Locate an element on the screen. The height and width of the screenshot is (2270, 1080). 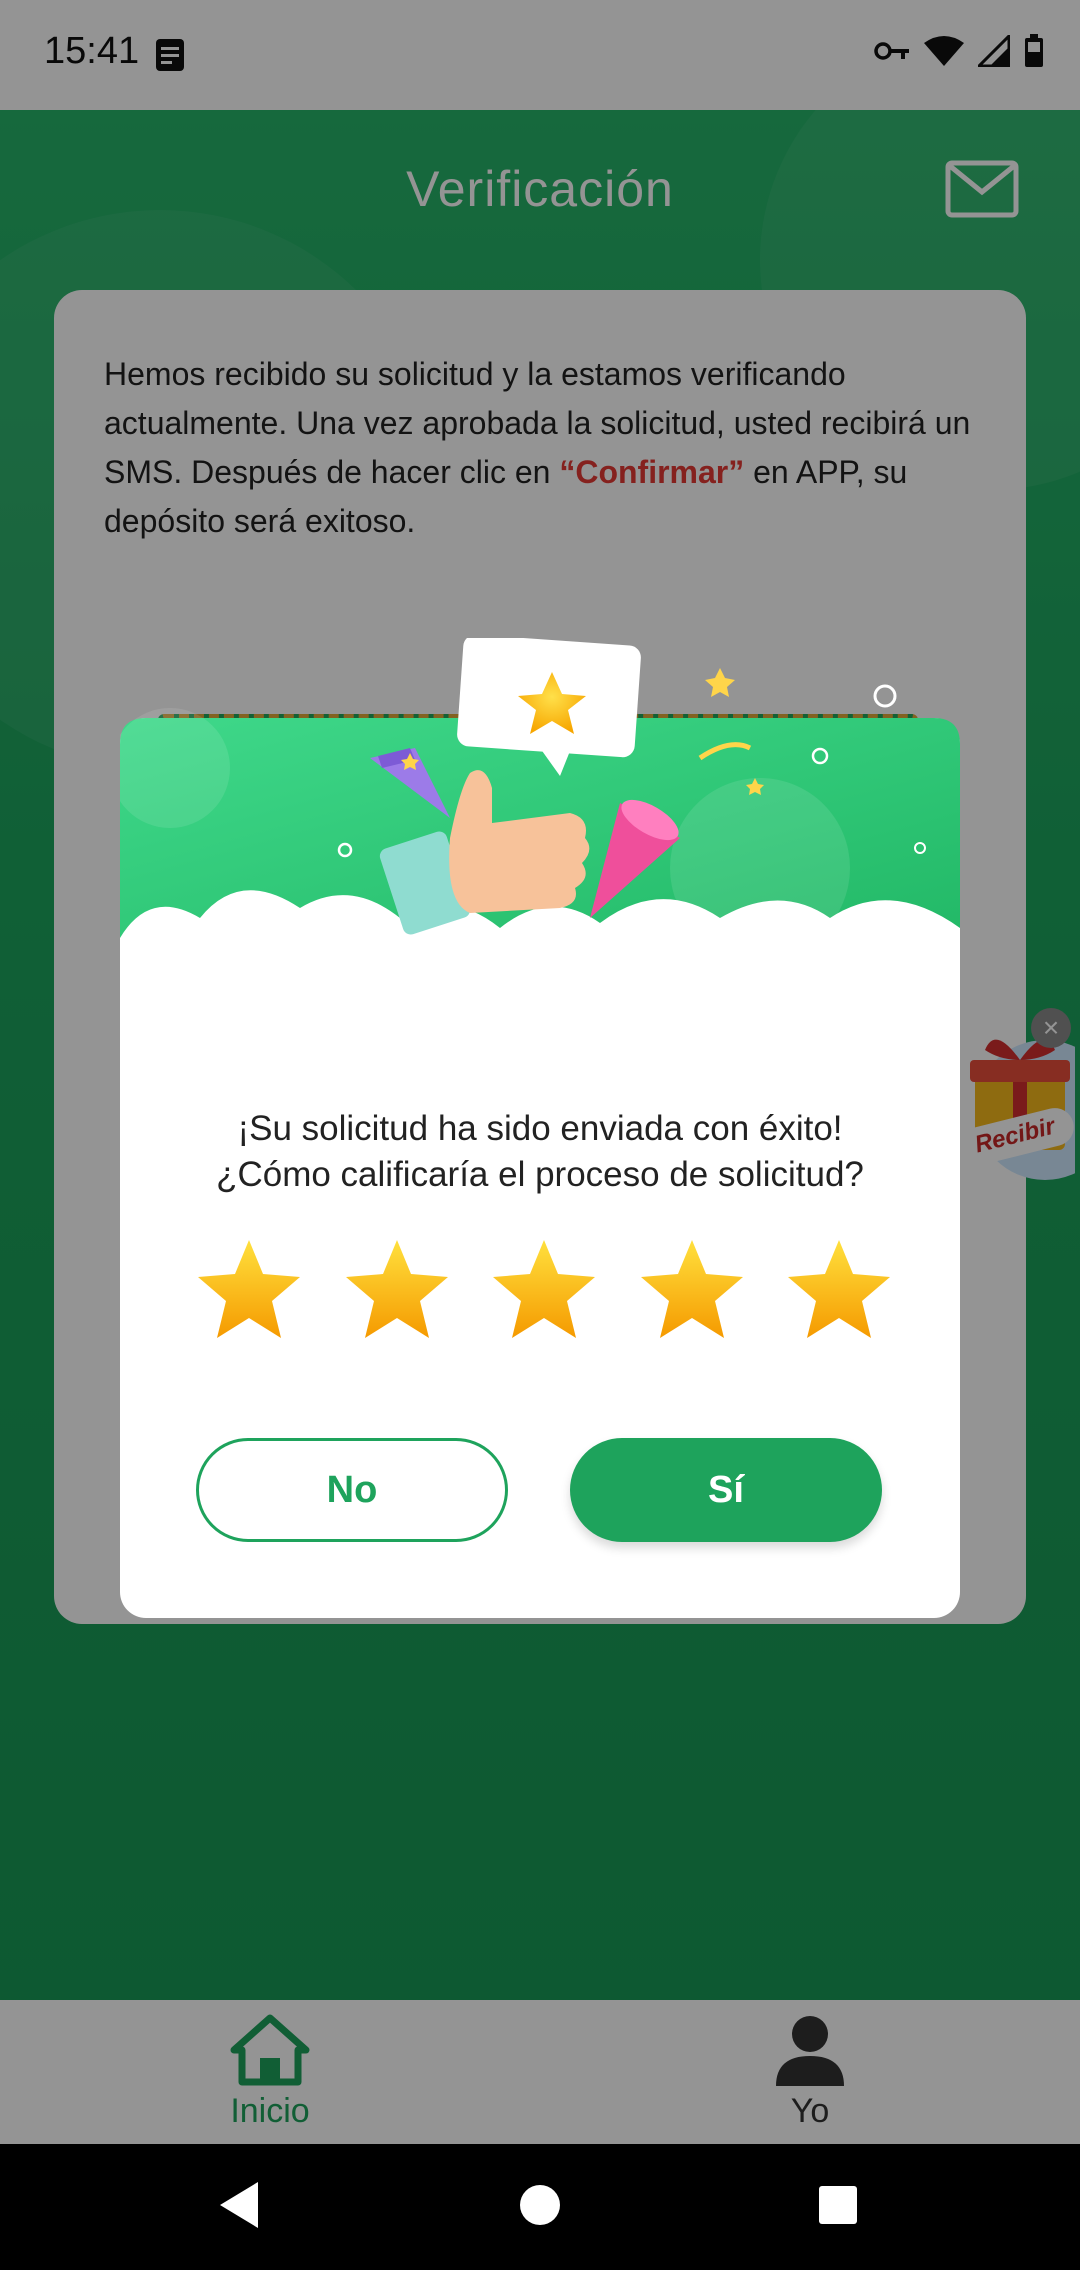
celebration-illustration is located at coordinates (540, 828).